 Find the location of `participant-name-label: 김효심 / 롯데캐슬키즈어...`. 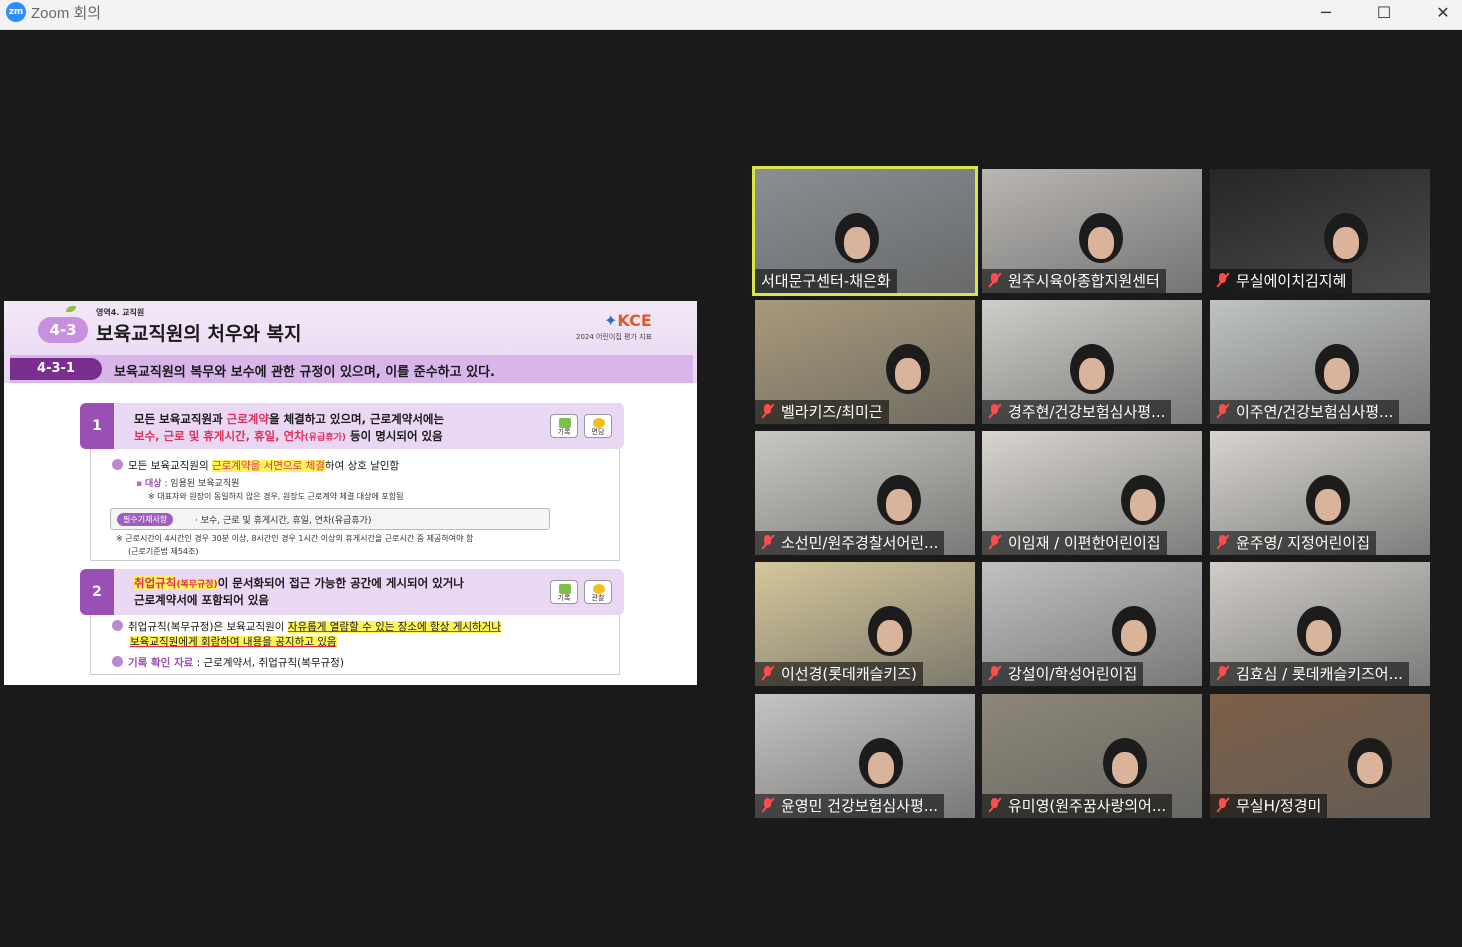

participant-name-label: 김효심 / 롯데캐슬키즈어... is located at coordinates (1309, 674).